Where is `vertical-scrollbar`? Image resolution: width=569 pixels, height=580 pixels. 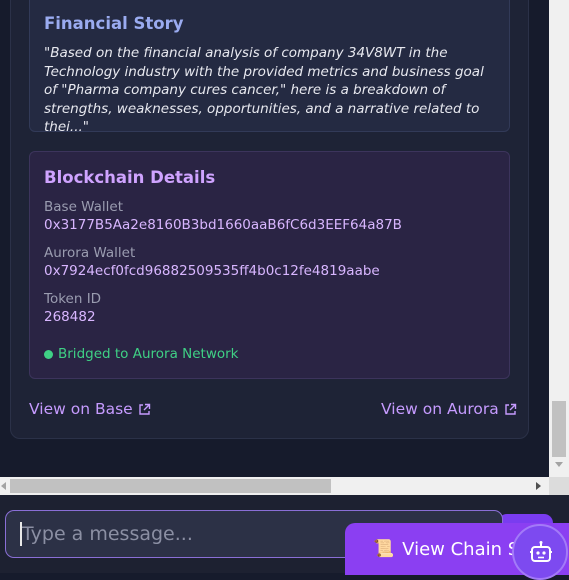
vertical-scrollbar is located at coordinates (559, 238).